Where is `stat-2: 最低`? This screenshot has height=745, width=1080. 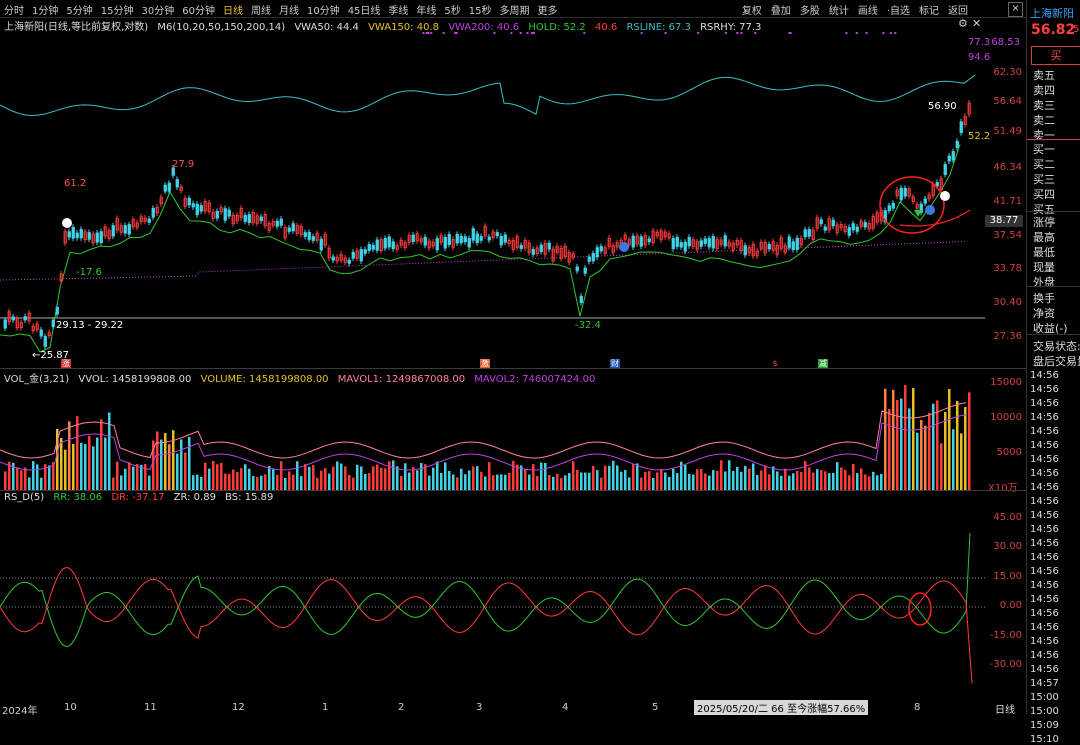
stat-2: 最低 is located at coordinates (1044, 252).